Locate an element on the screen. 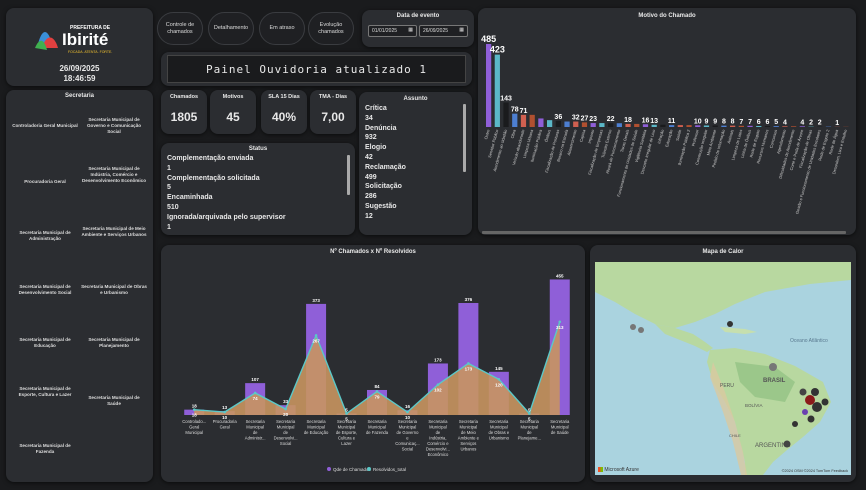  motivo-bar-label: 36 is located at coordinates (558, 117).